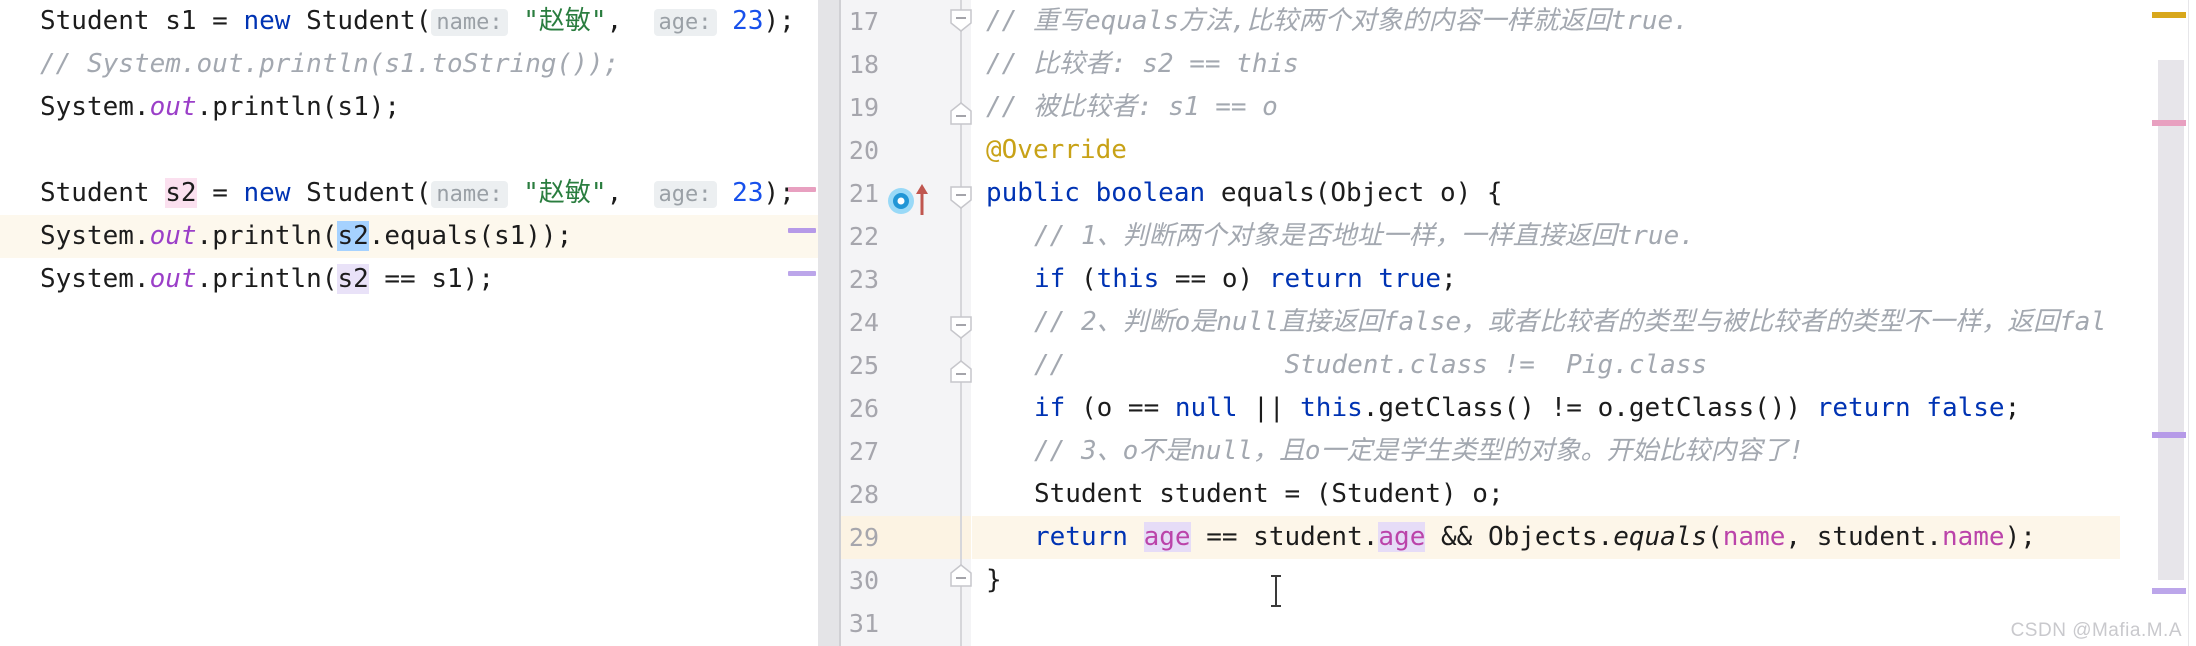 The height and width of the screenshot is (646, 2196). Describe the element at coordinates (220, 193) in the screenshot. I see `code-token: =` at that location.